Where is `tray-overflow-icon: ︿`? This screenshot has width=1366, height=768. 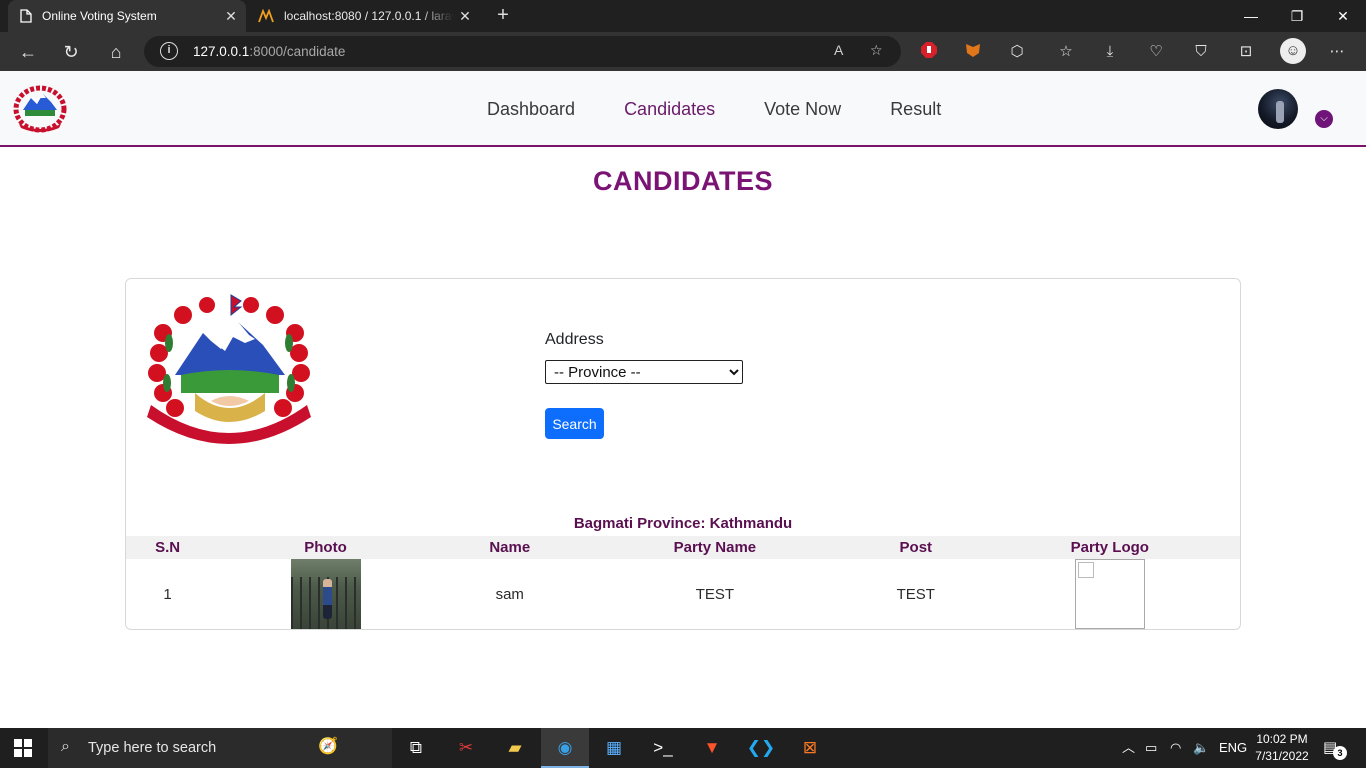
tray-overflow-icon: ︿ is located at coordinates (1128, 748).